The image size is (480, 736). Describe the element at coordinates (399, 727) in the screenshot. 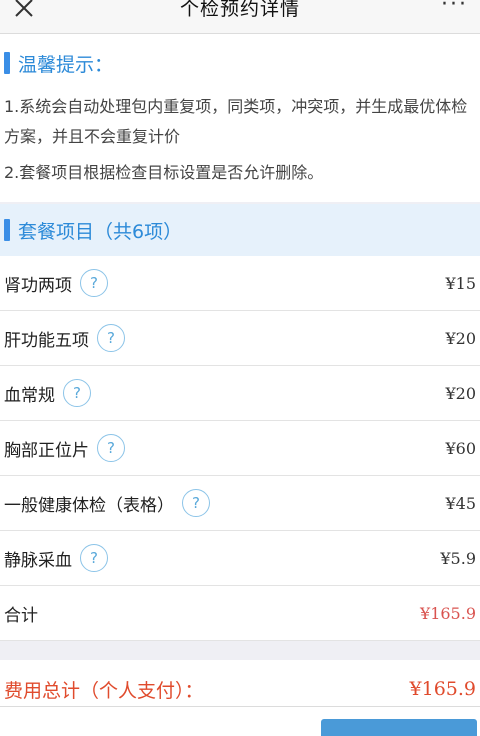

I see `submit-button` at that location.